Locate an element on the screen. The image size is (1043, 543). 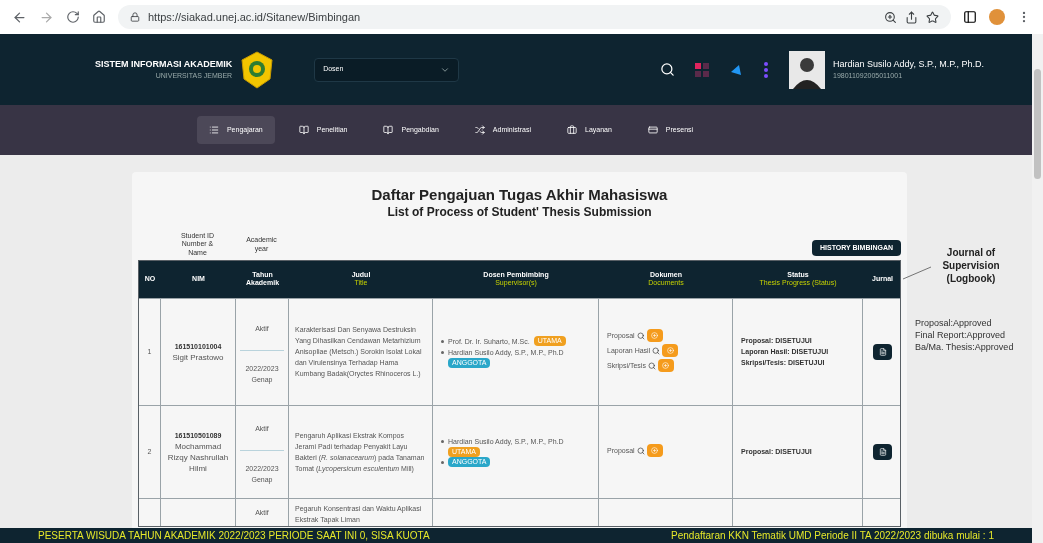
card-icon is located at coordinates (652, 130).